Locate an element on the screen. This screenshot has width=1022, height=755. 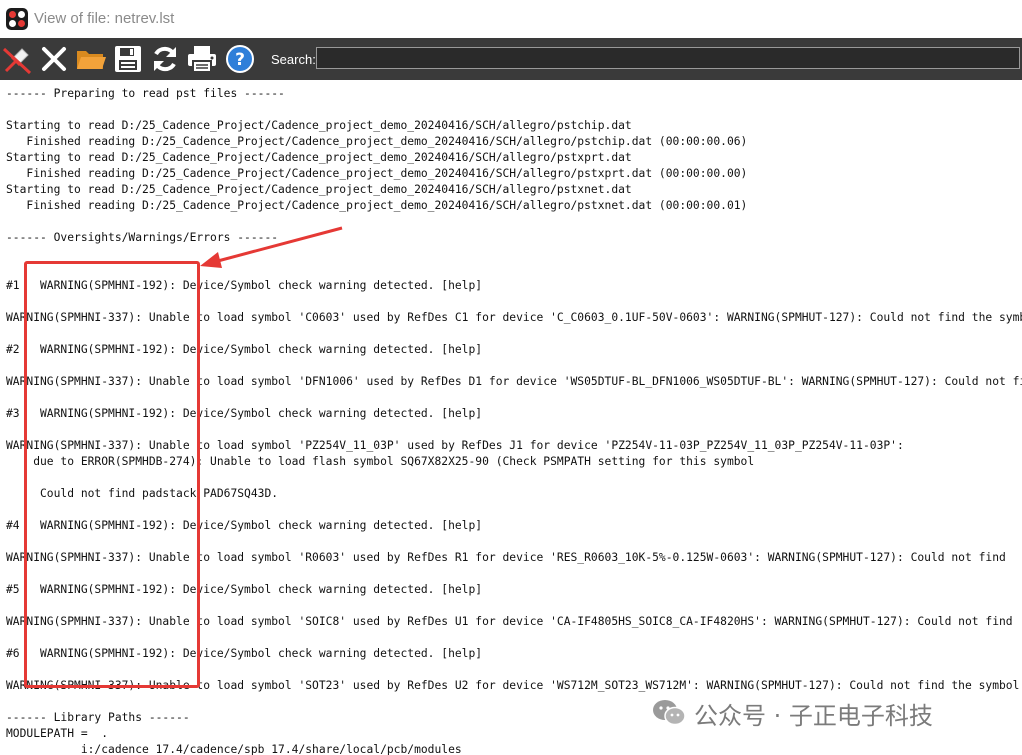
refresh-button is located at coordinates (165, 59).